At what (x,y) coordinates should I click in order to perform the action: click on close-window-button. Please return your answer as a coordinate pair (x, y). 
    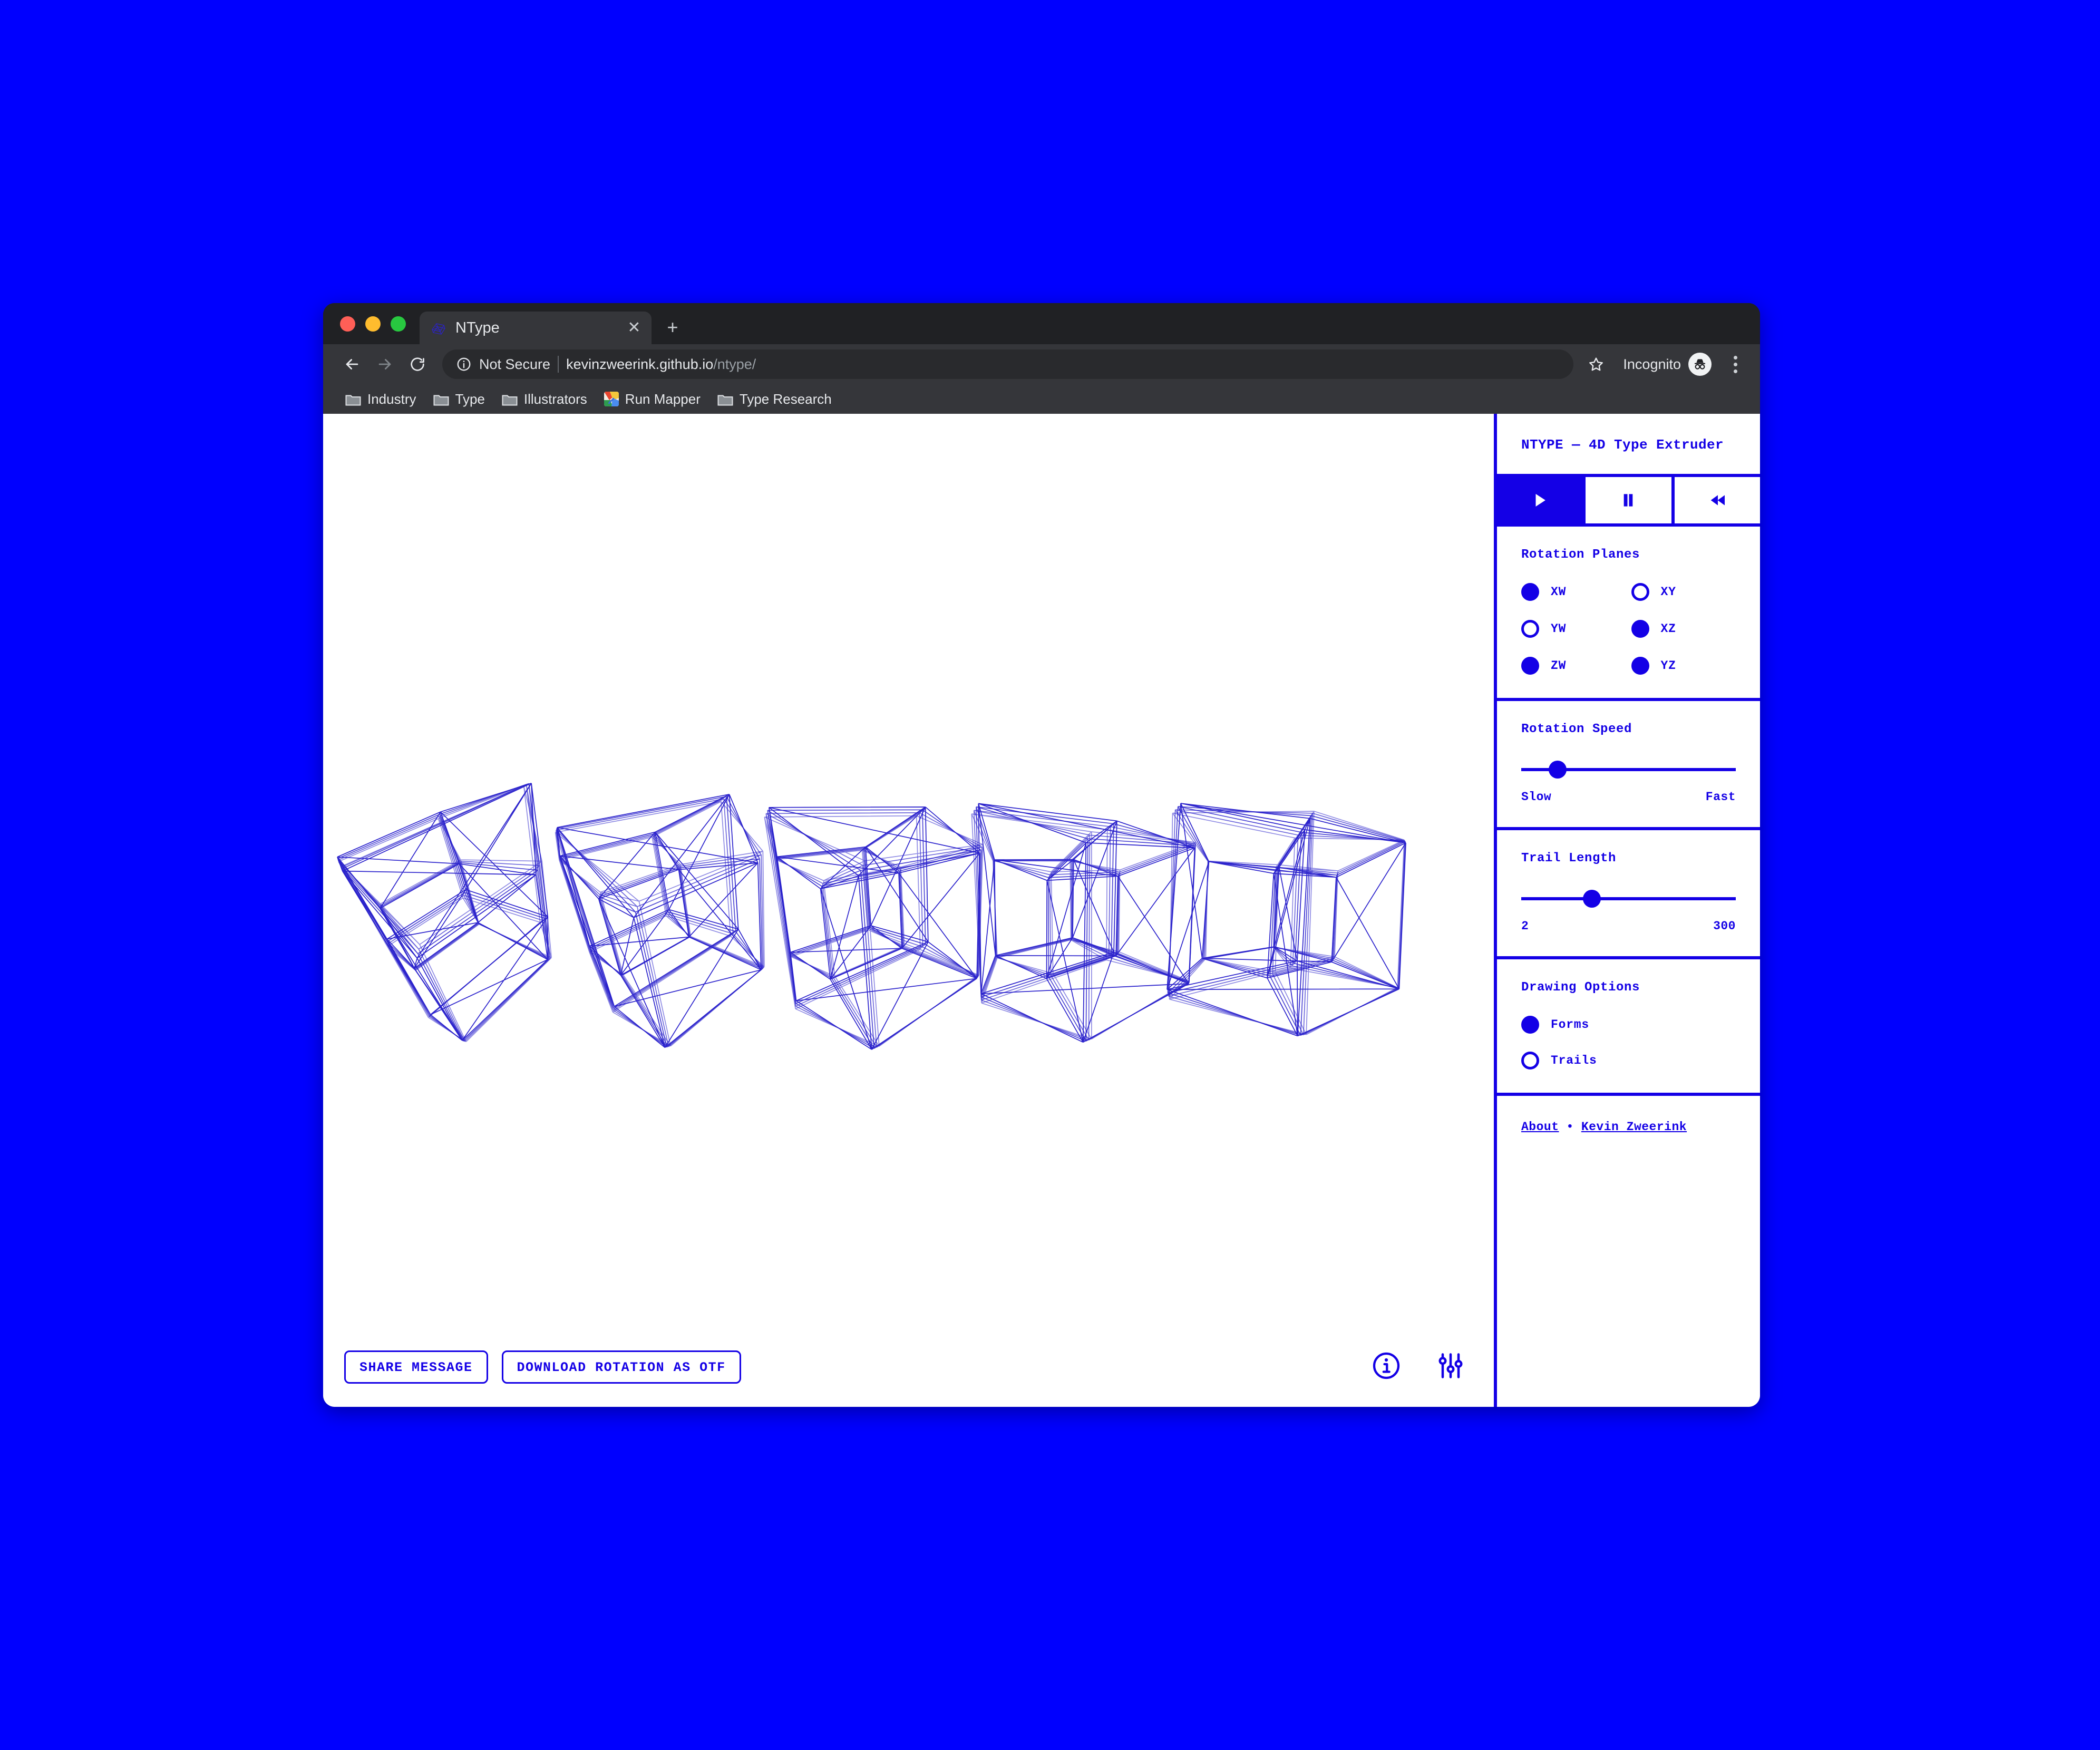
    Looking at the image, I should click on (347, 324).